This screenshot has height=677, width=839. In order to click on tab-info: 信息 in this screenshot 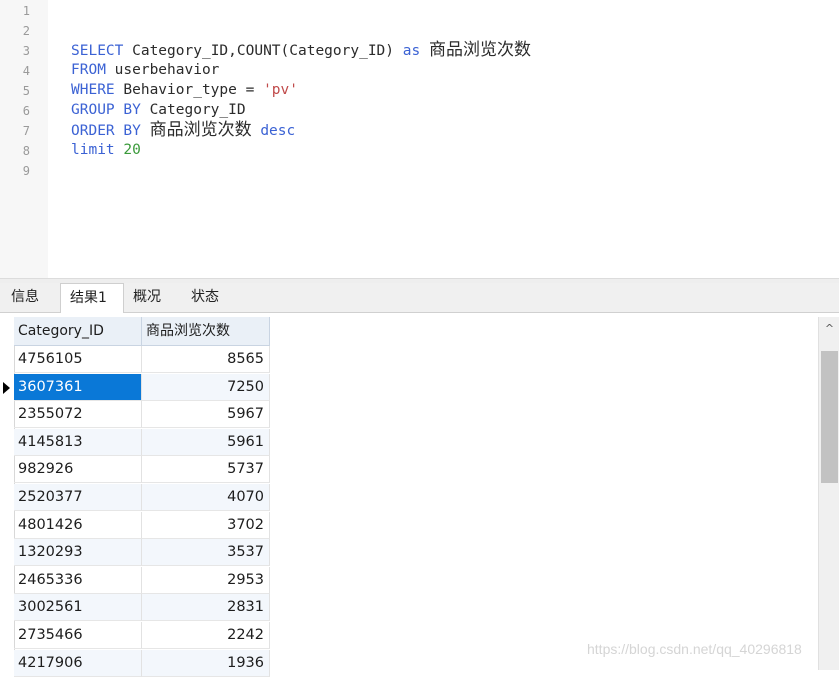, I will do `click(31, 297)`.